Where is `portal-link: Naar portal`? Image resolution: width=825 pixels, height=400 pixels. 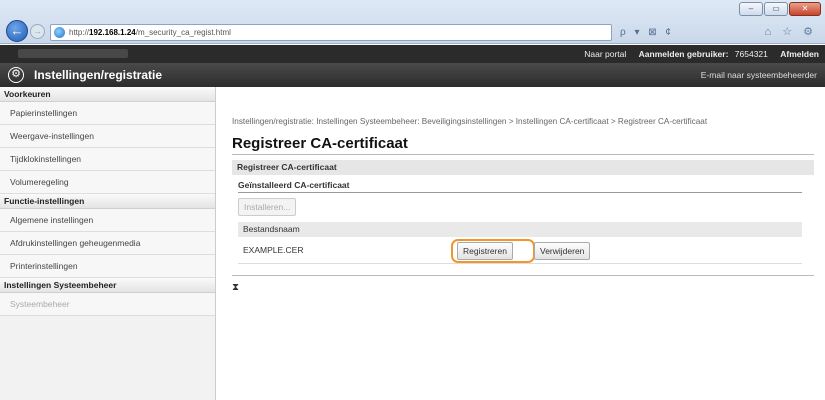 portal-link: Naar portal is located at coordinates (605, 54).